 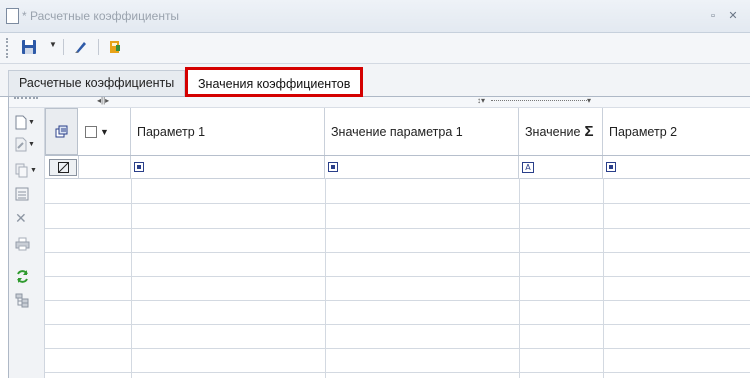 I want to click on save-button, so click(x=29, y=47).